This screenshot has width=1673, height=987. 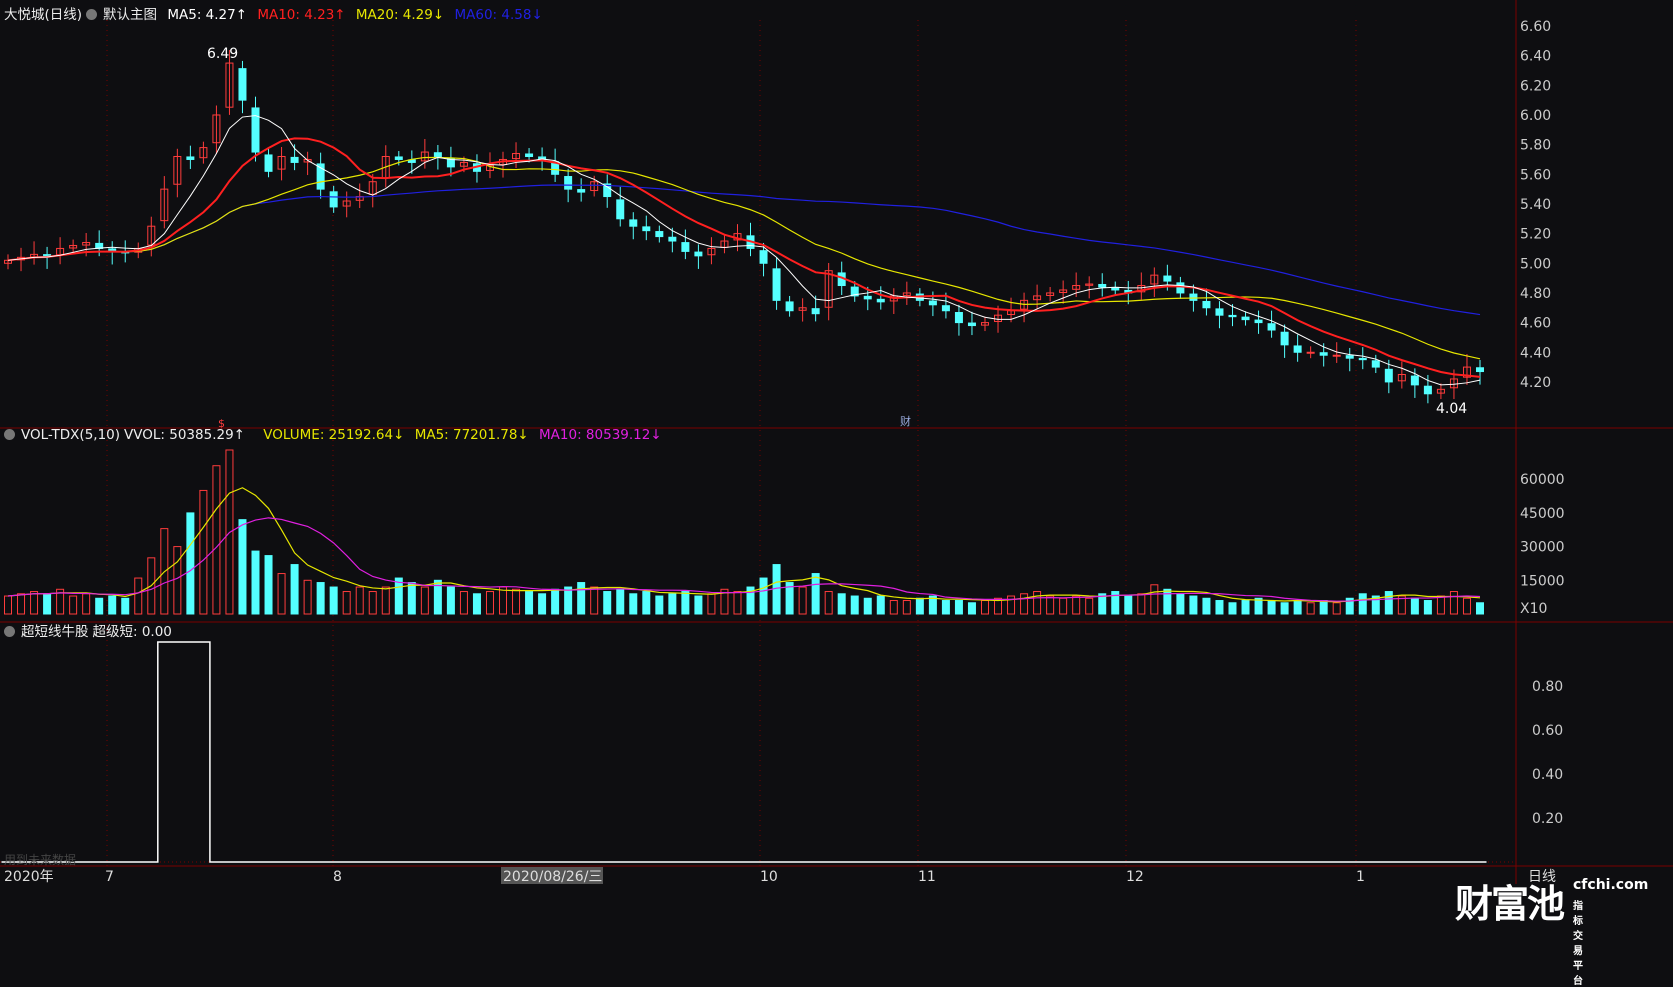 I want to click on candle-up, so click(x=1336, y=355).